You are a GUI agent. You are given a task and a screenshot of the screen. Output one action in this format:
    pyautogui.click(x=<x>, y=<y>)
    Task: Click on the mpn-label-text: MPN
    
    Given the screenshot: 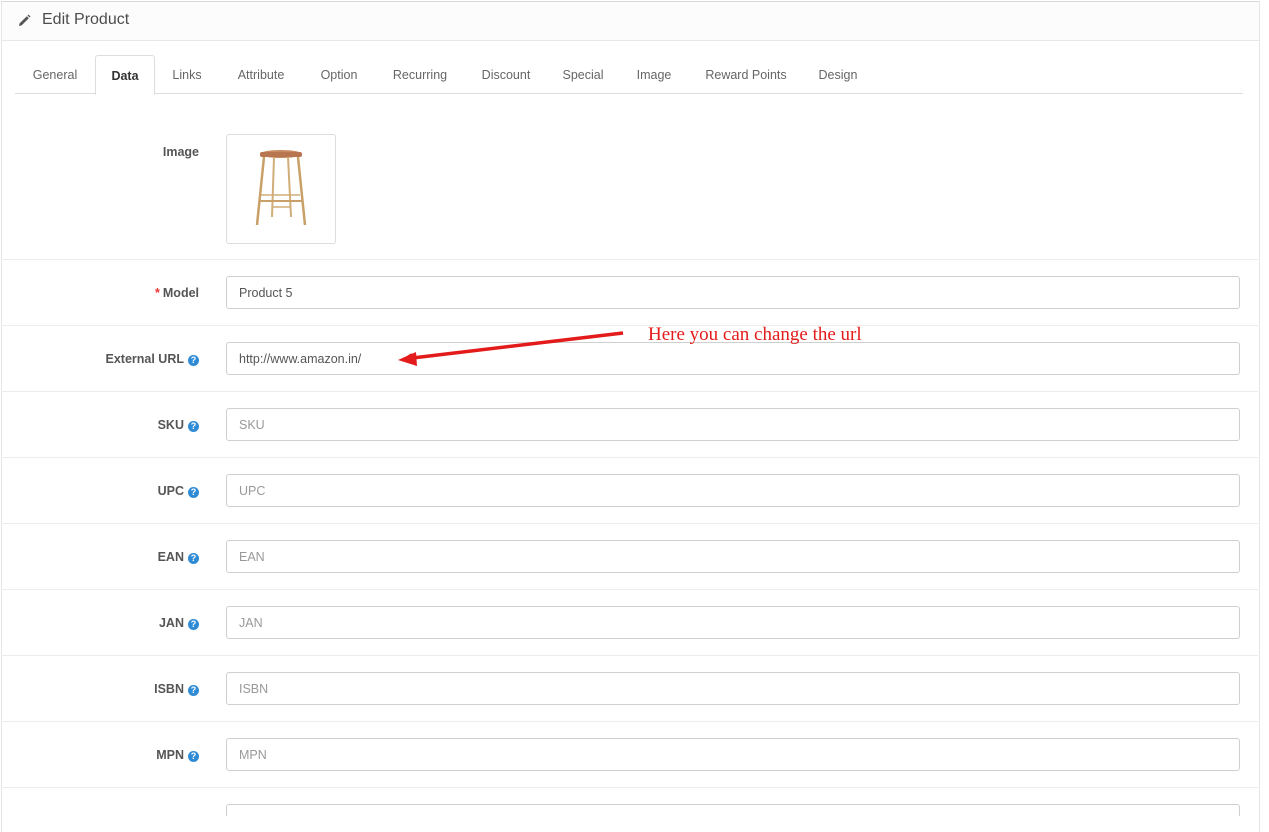 What is the action you would take?
    pyautogui.click(x=170, y=755)
    